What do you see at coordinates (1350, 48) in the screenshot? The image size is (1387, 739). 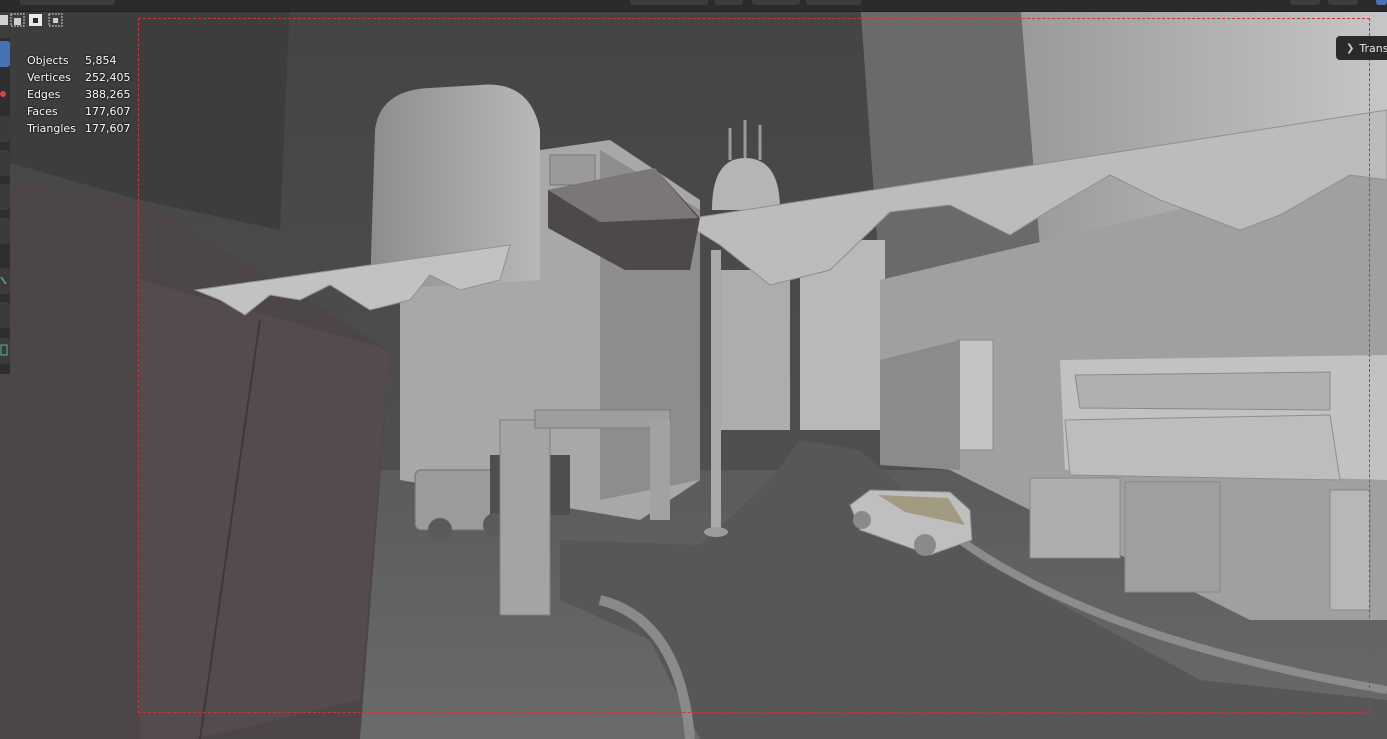 I see `chevron-right-icon: ❯` at bounding box center [1350, 48].